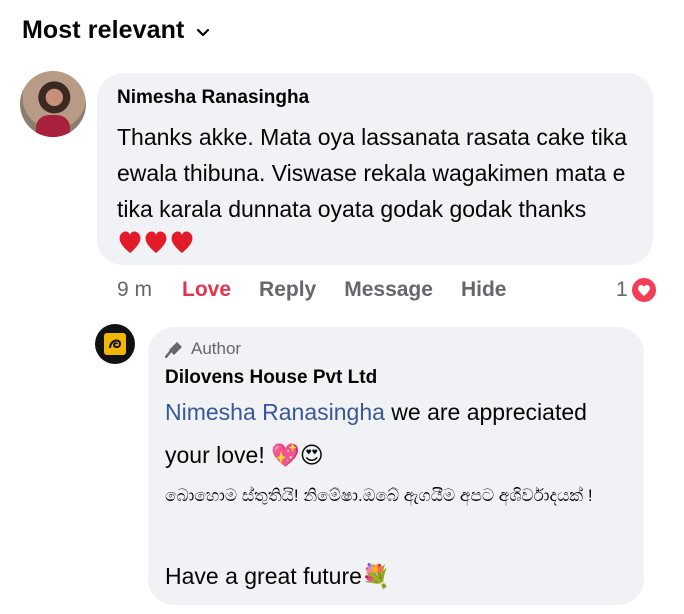 The height and width of the screenshot is (614, 684). Describe the element at coordinates (53, 126) in the screenshot. I see `avatar-shirt` at that location.